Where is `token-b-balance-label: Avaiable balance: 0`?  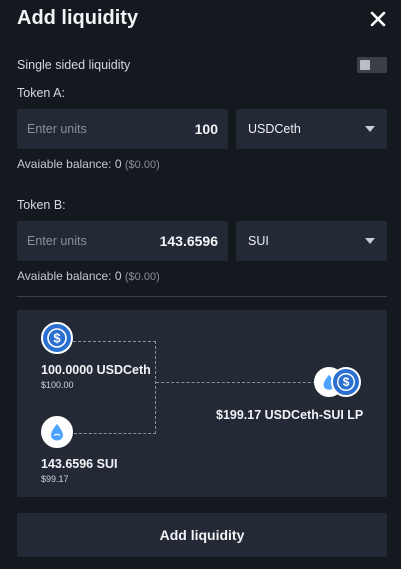 token-b-balance-label: Avaiable balance: 0 is located at coordinates (69, 276).